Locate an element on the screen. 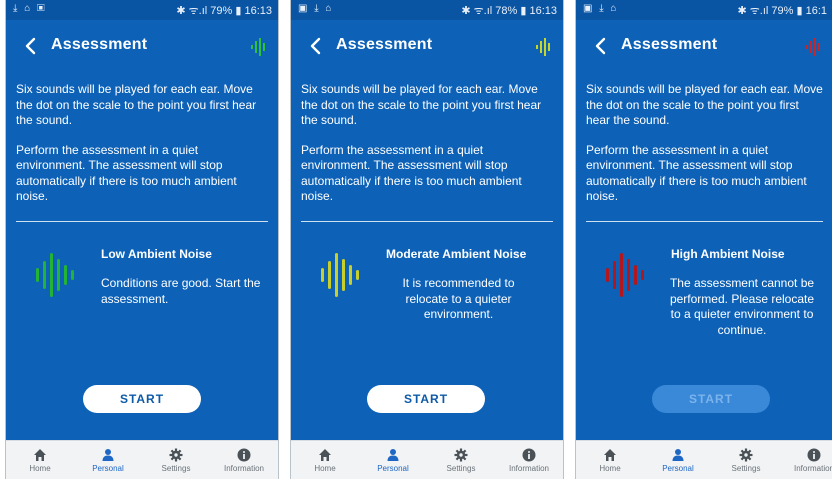  status-bar: ▣ ⤓ ⌂ ✱ ᯤ.ıl 78% ▮ 16:13 is located at coordinates (427, 10).